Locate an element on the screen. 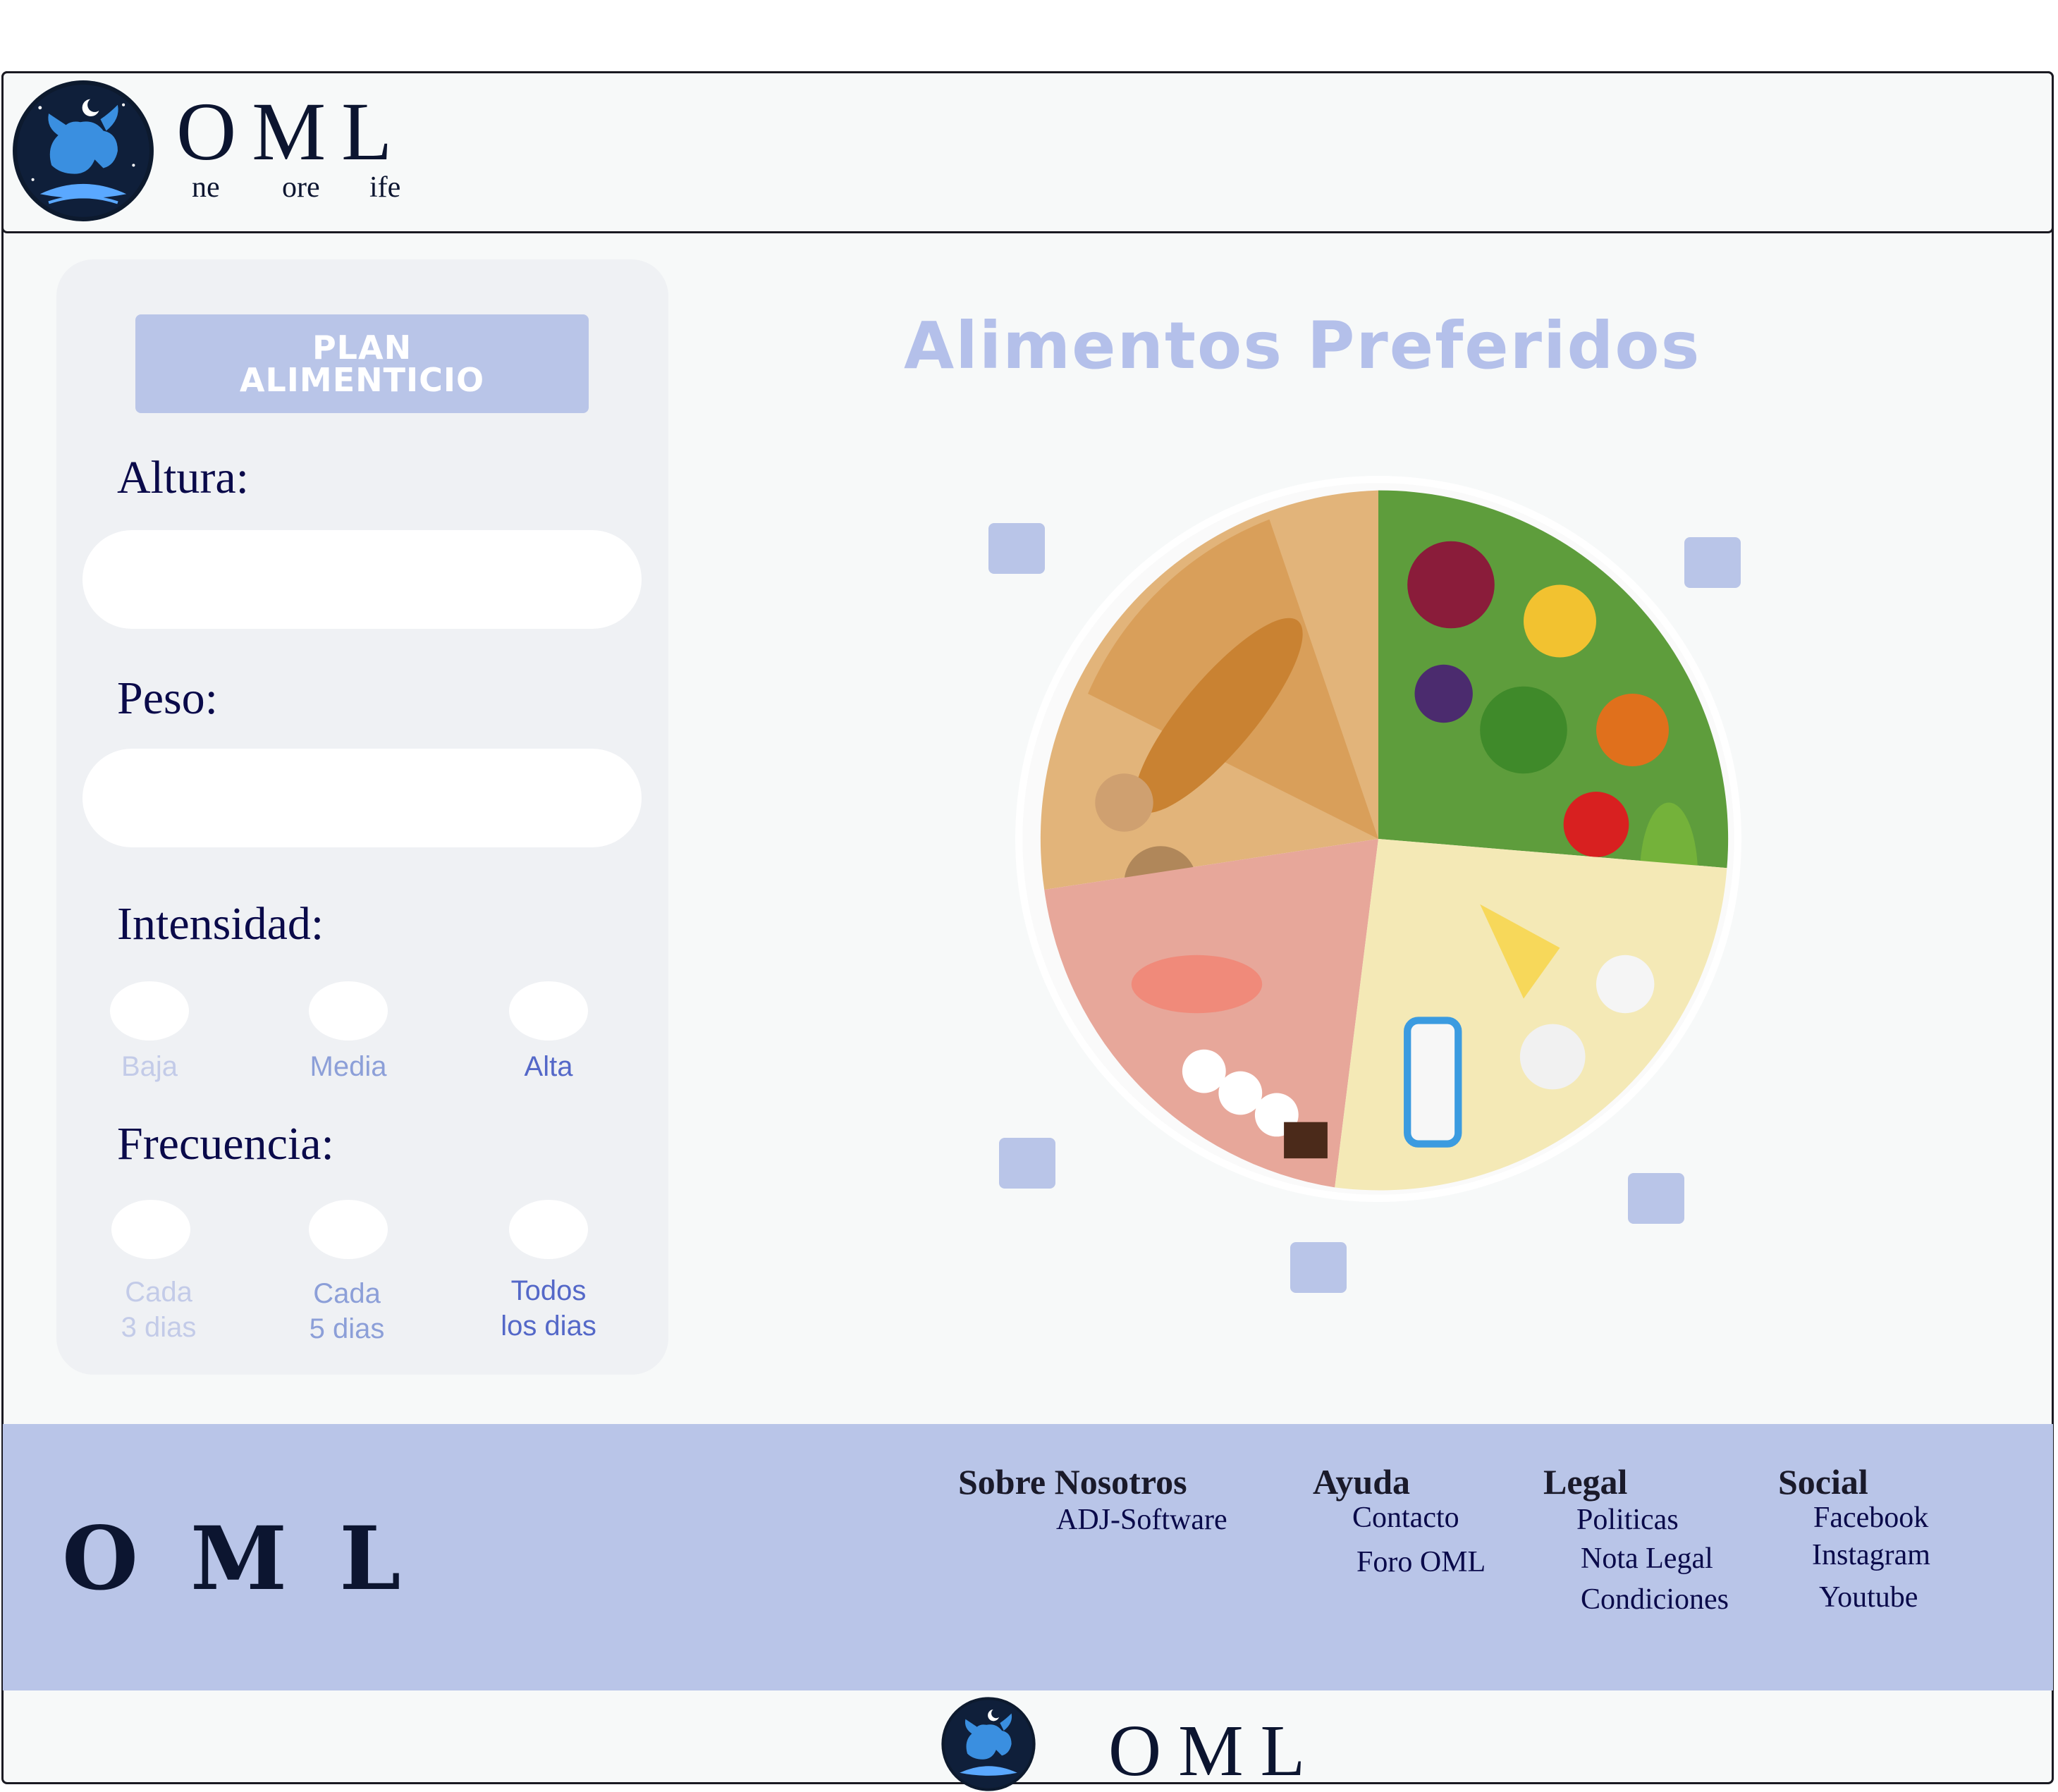 The width and height of the screenshot is (2058, 1792). altura-label: Altura: is located at coordinates (183, 477).